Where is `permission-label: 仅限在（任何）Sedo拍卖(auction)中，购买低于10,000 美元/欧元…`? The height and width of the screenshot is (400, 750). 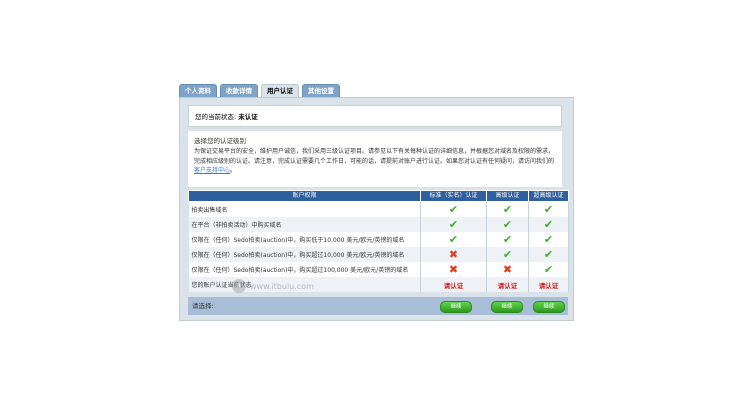 permission-label: 仅限在（任何）Sedo拍卖(auction)中，购买低于10,000 美元/欧元… is located at coordinates (304, 239).